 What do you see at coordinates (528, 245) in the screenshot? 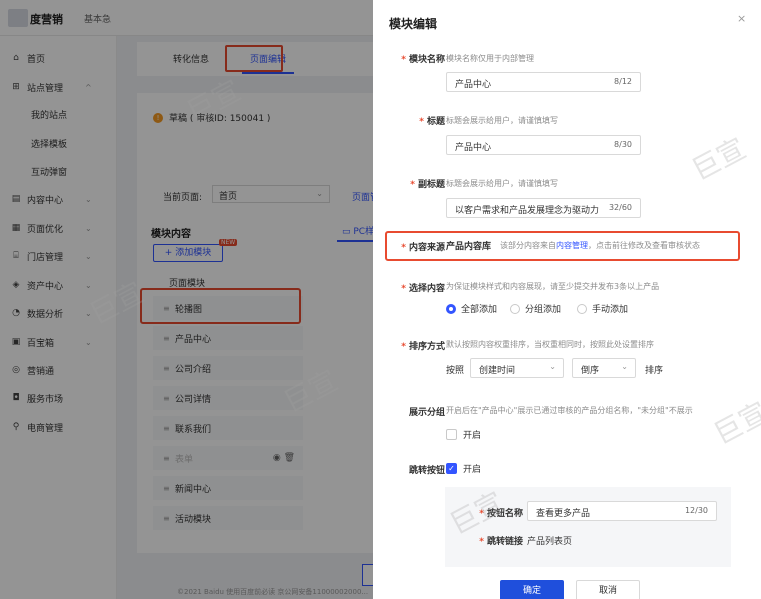
I see `content-source-hint-before: 该部分内容来自` at bounding box center [528, 245].